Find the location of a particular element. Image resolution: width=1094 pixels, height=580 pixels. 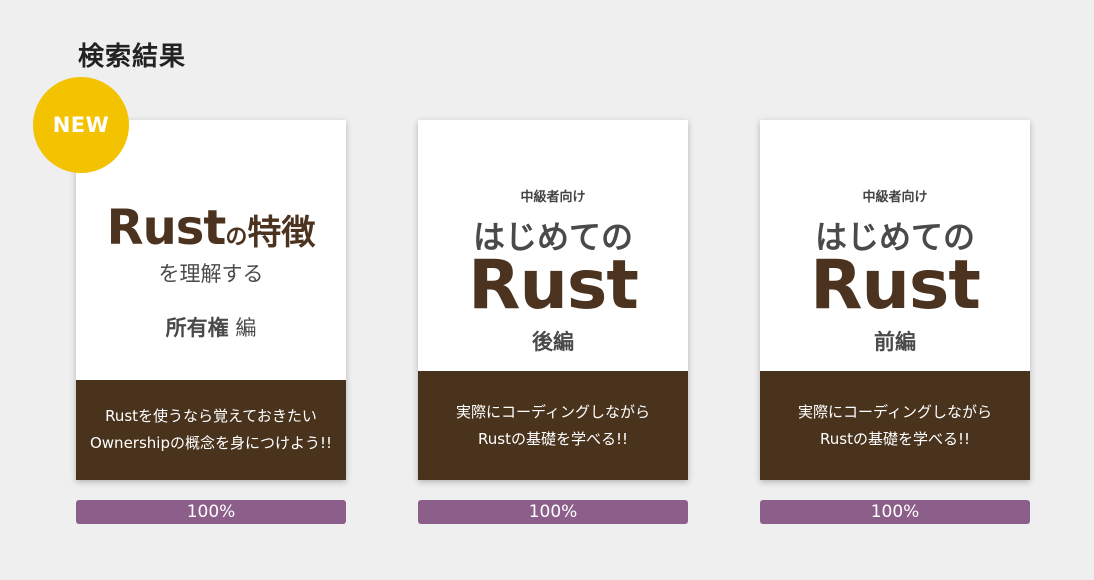

cover-title: Rustの特徴 is located at coordinates (211, 228).